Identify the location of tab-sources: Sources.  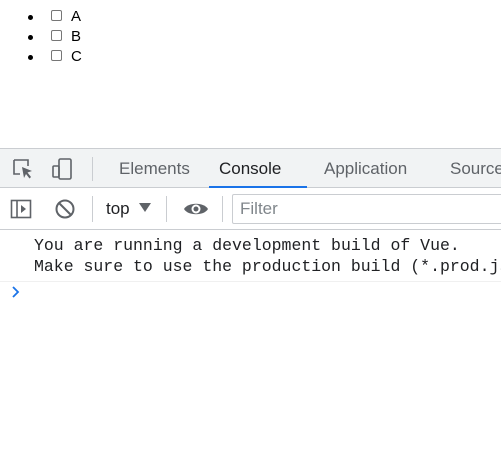
(470, 168).